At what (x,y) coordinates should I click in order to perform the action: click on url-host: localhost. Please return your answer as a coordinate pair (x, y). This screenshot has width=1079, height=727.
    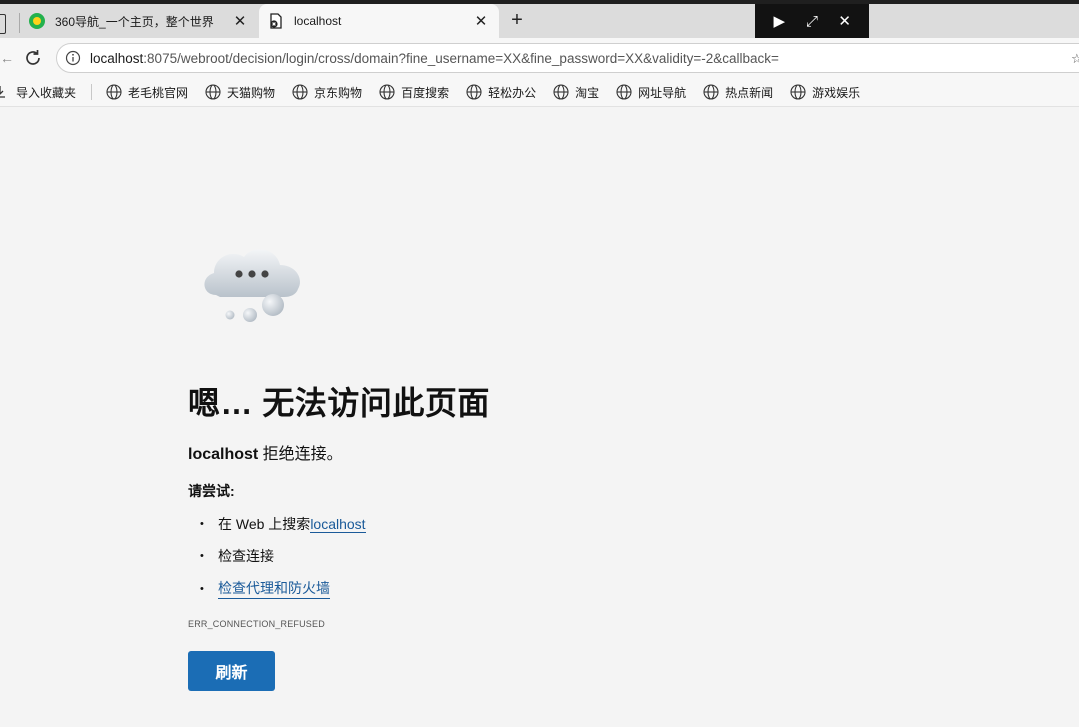
    Looking at the image, I should click on (117, 58).